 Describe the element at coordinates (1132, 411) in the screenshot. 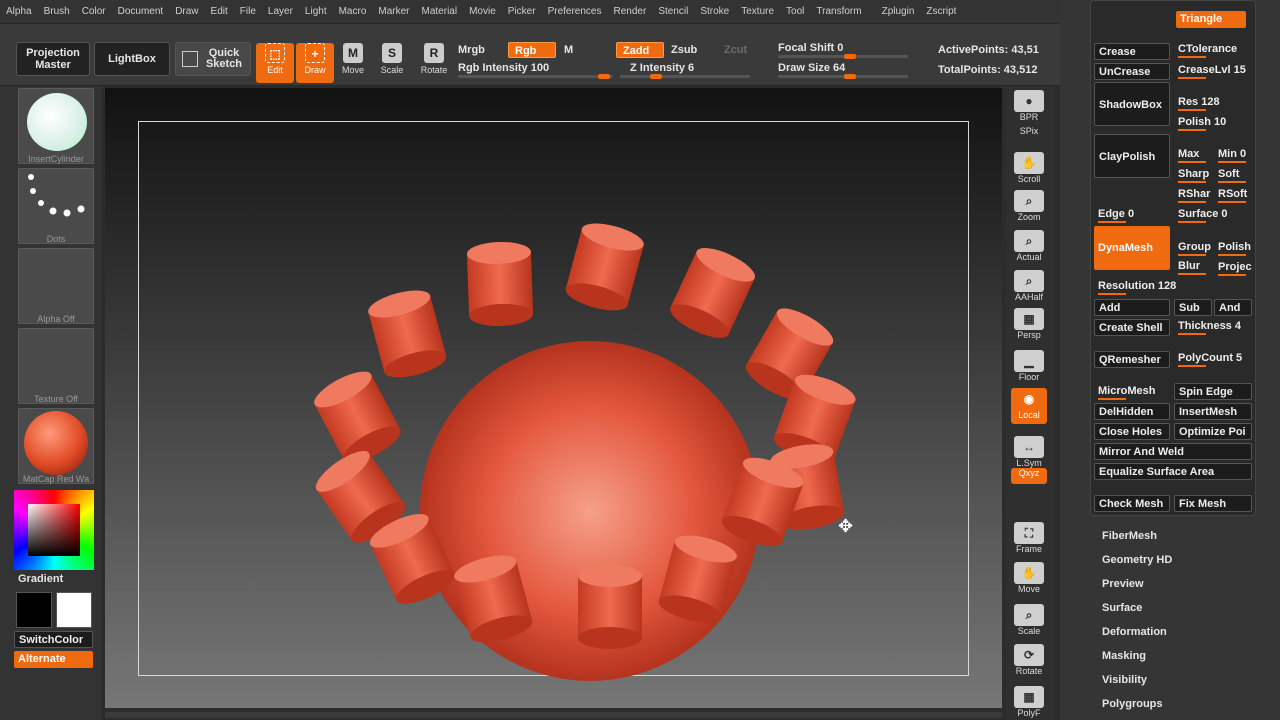

I see `geometry-delhidden-button: DelHidden` at that location.